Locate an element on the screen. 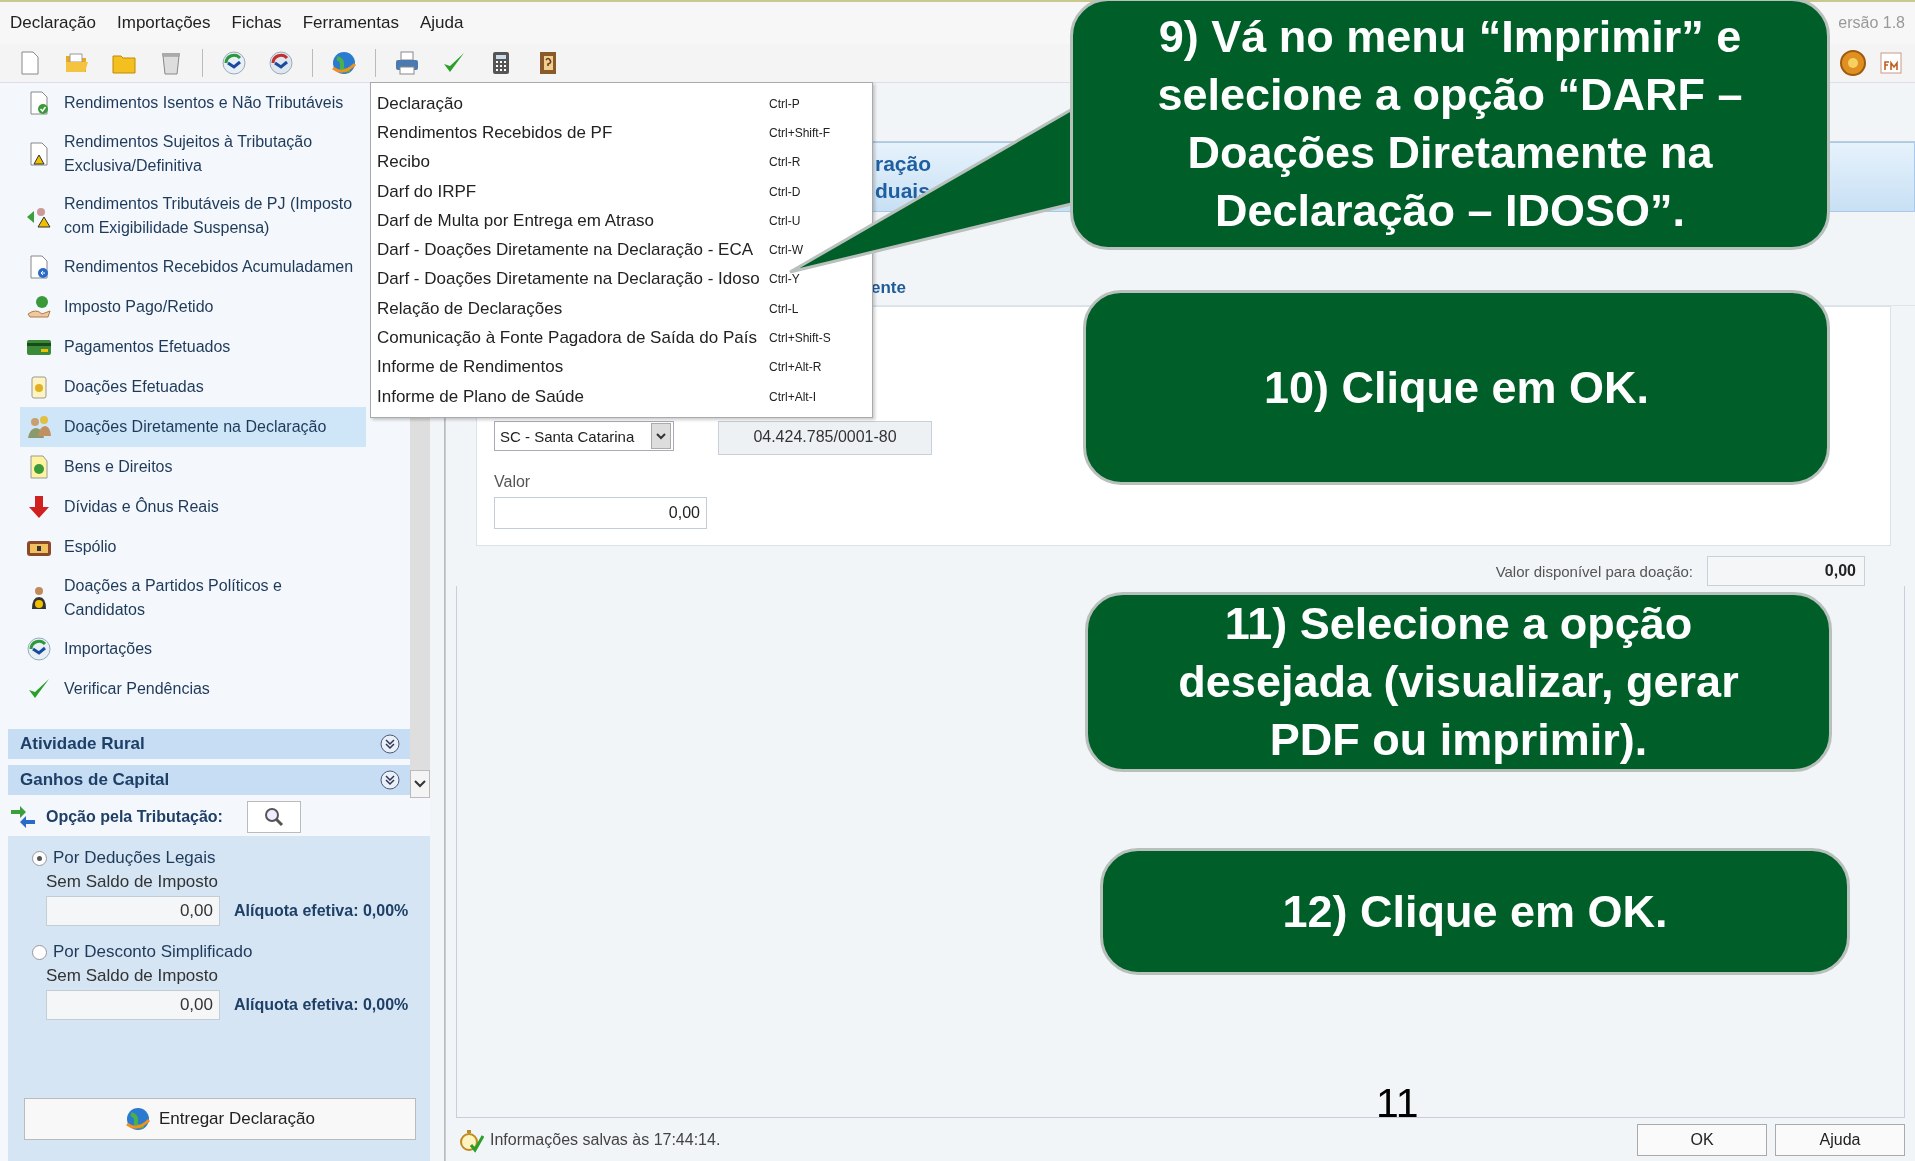 The image size is (1915, 1161). banner-text: ração is located at coordinates (903, 164).